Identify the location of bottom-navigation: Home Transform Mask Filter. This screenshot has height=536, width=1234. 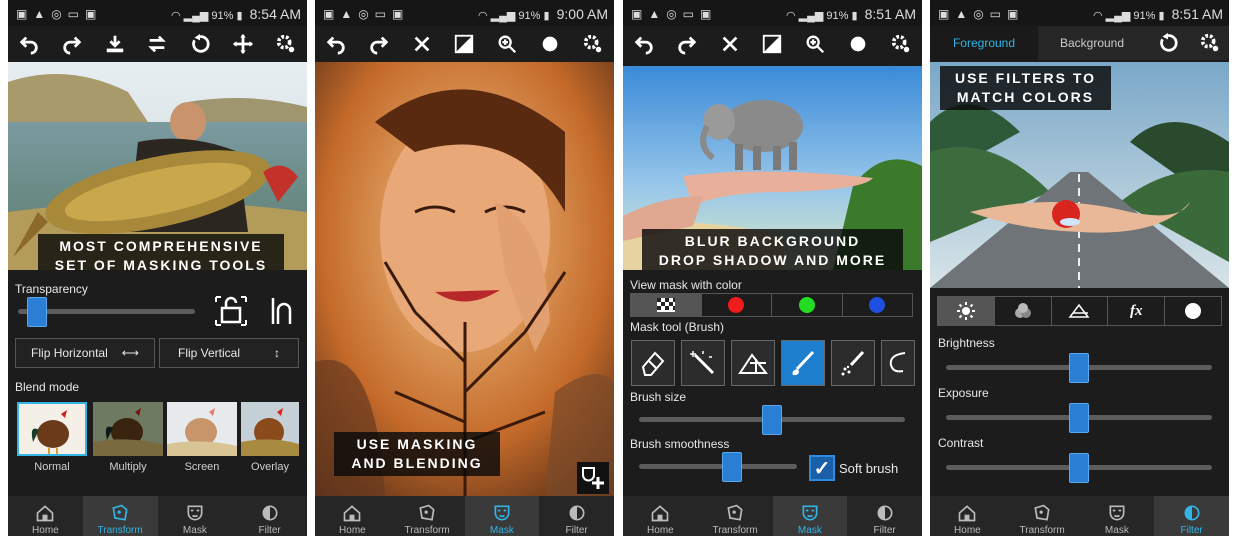
(157, 516).